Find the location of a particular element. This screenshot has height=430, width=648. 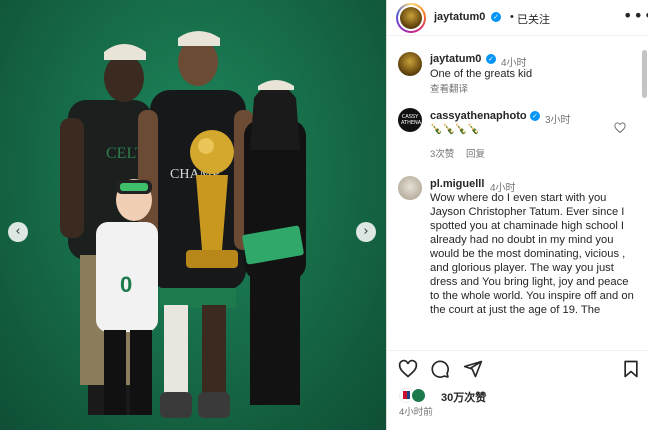

author-avatar is located at coordinates (411, 18).